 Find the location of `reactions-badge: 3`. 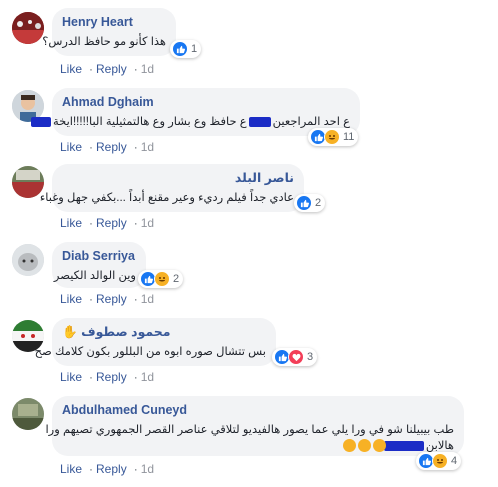

reactions-badge: 3 is located at coordinates (295, 357).